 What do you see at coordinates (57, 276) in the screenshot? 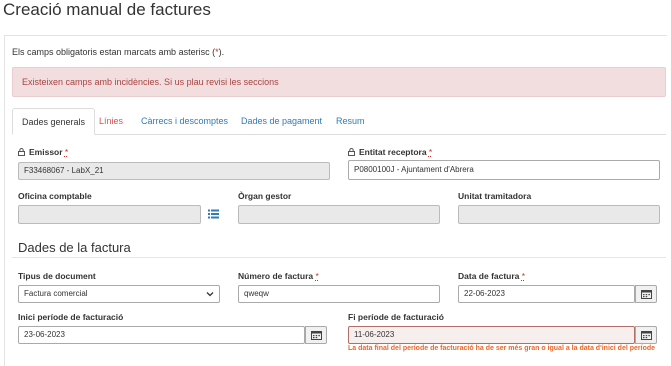
I see `tipus-label: Tipus de document` at bounding box center [57, 276].